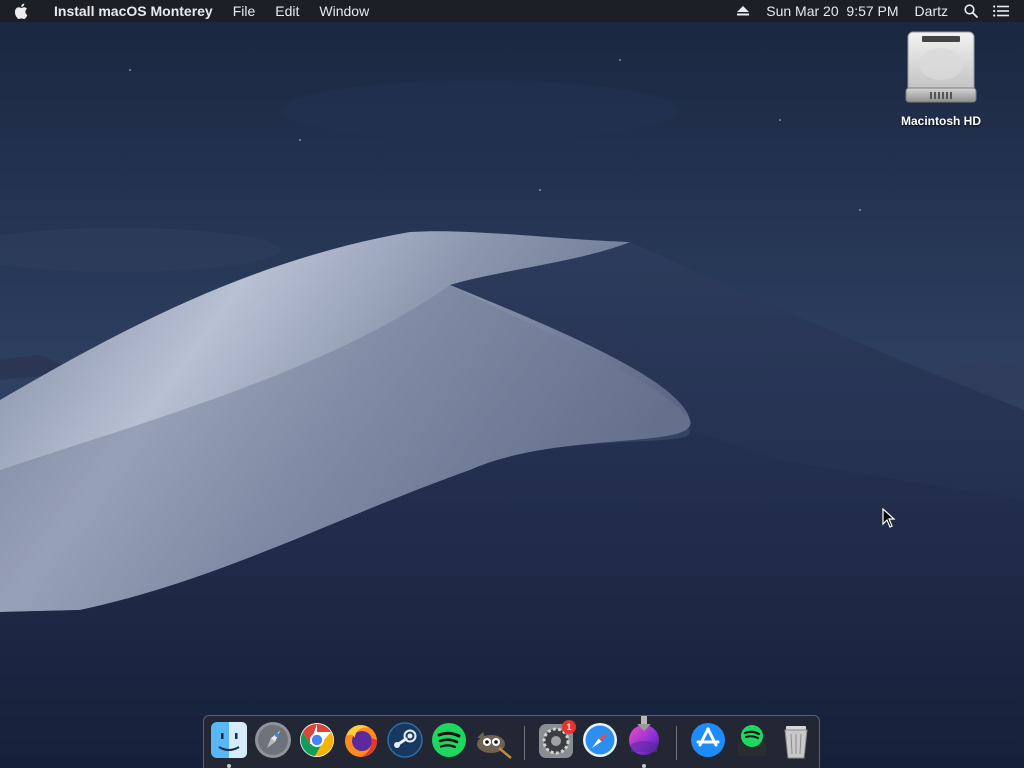 The width and height of the screenshot is (1024, 768). I want to click on dock-item-chrome, so click(317, 742).